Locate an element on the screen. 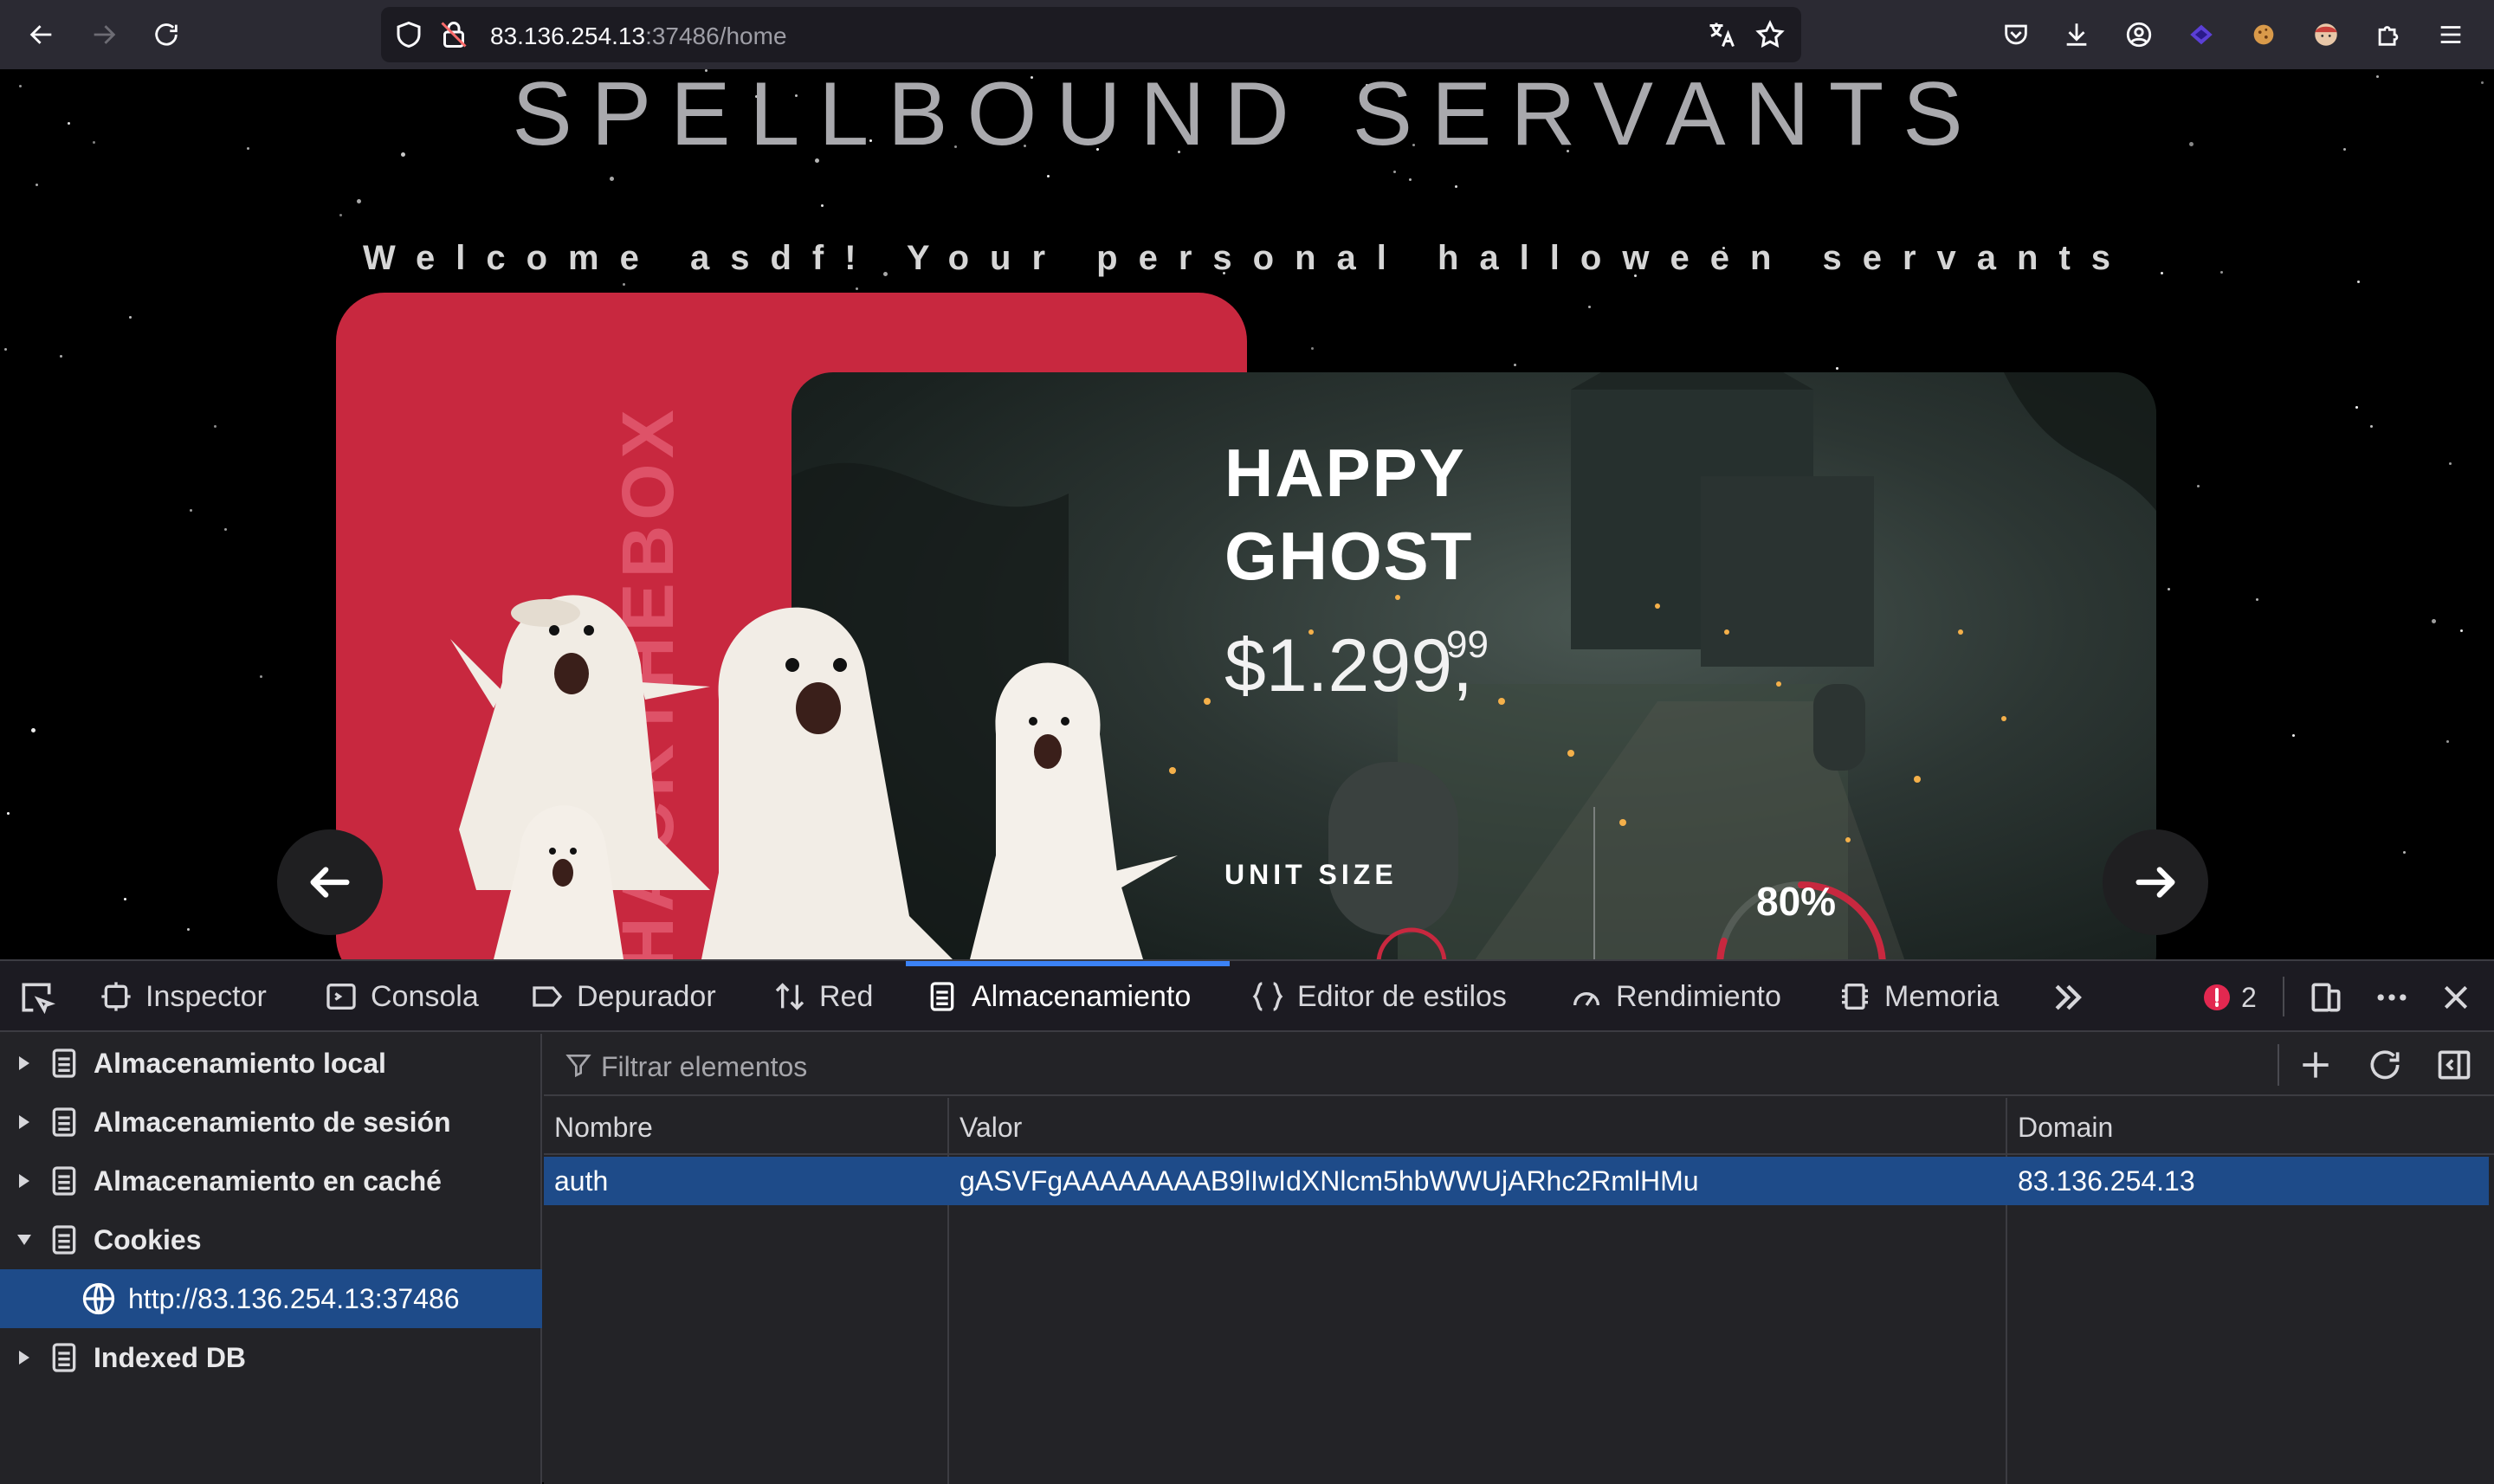 The height and width of the screenshot is (1484, 2494). refresh-icon is located at coordinates (2385, 1065).